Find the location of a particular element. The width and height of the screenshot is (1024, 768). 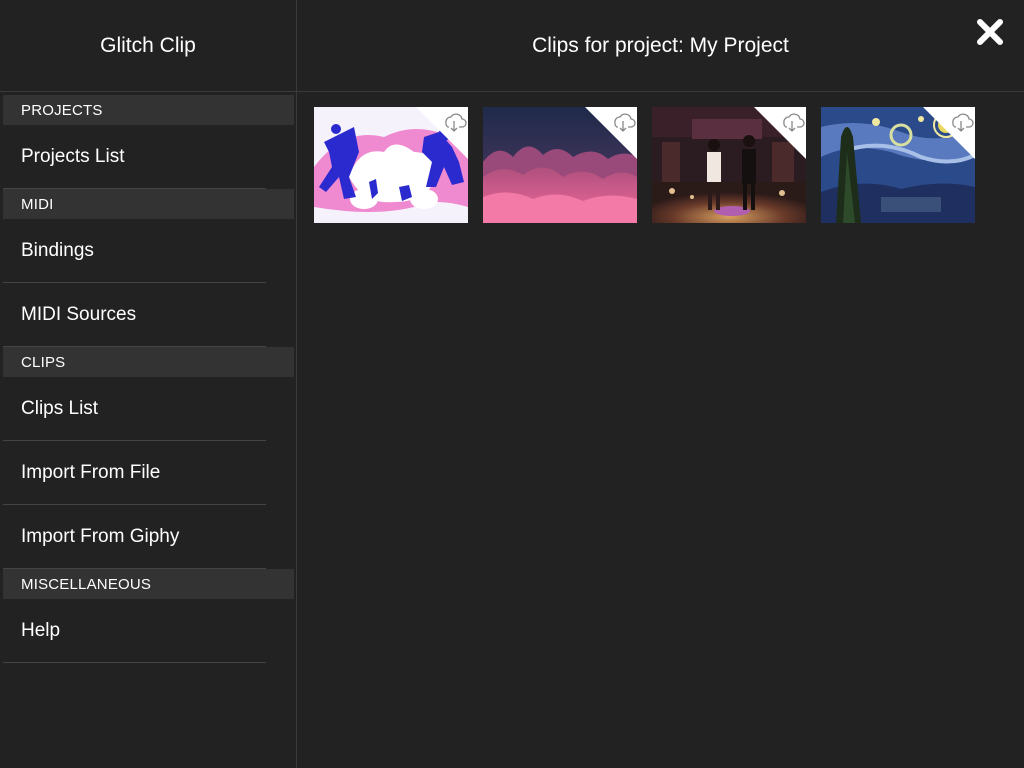

section-header-projects: PROJECTS is located at coordinates (148, 110).